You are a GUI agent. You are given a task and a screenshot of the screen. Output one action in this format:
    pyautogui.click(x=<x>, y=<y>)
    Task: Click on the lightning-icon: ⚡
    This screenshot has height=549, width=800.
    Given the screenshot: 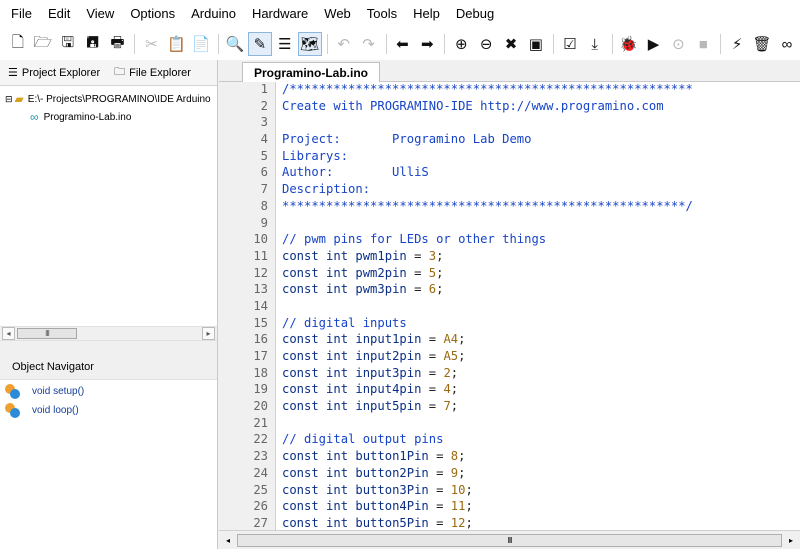 What is the action you would take?
    pyautogui.click(x=737, y=44)
    